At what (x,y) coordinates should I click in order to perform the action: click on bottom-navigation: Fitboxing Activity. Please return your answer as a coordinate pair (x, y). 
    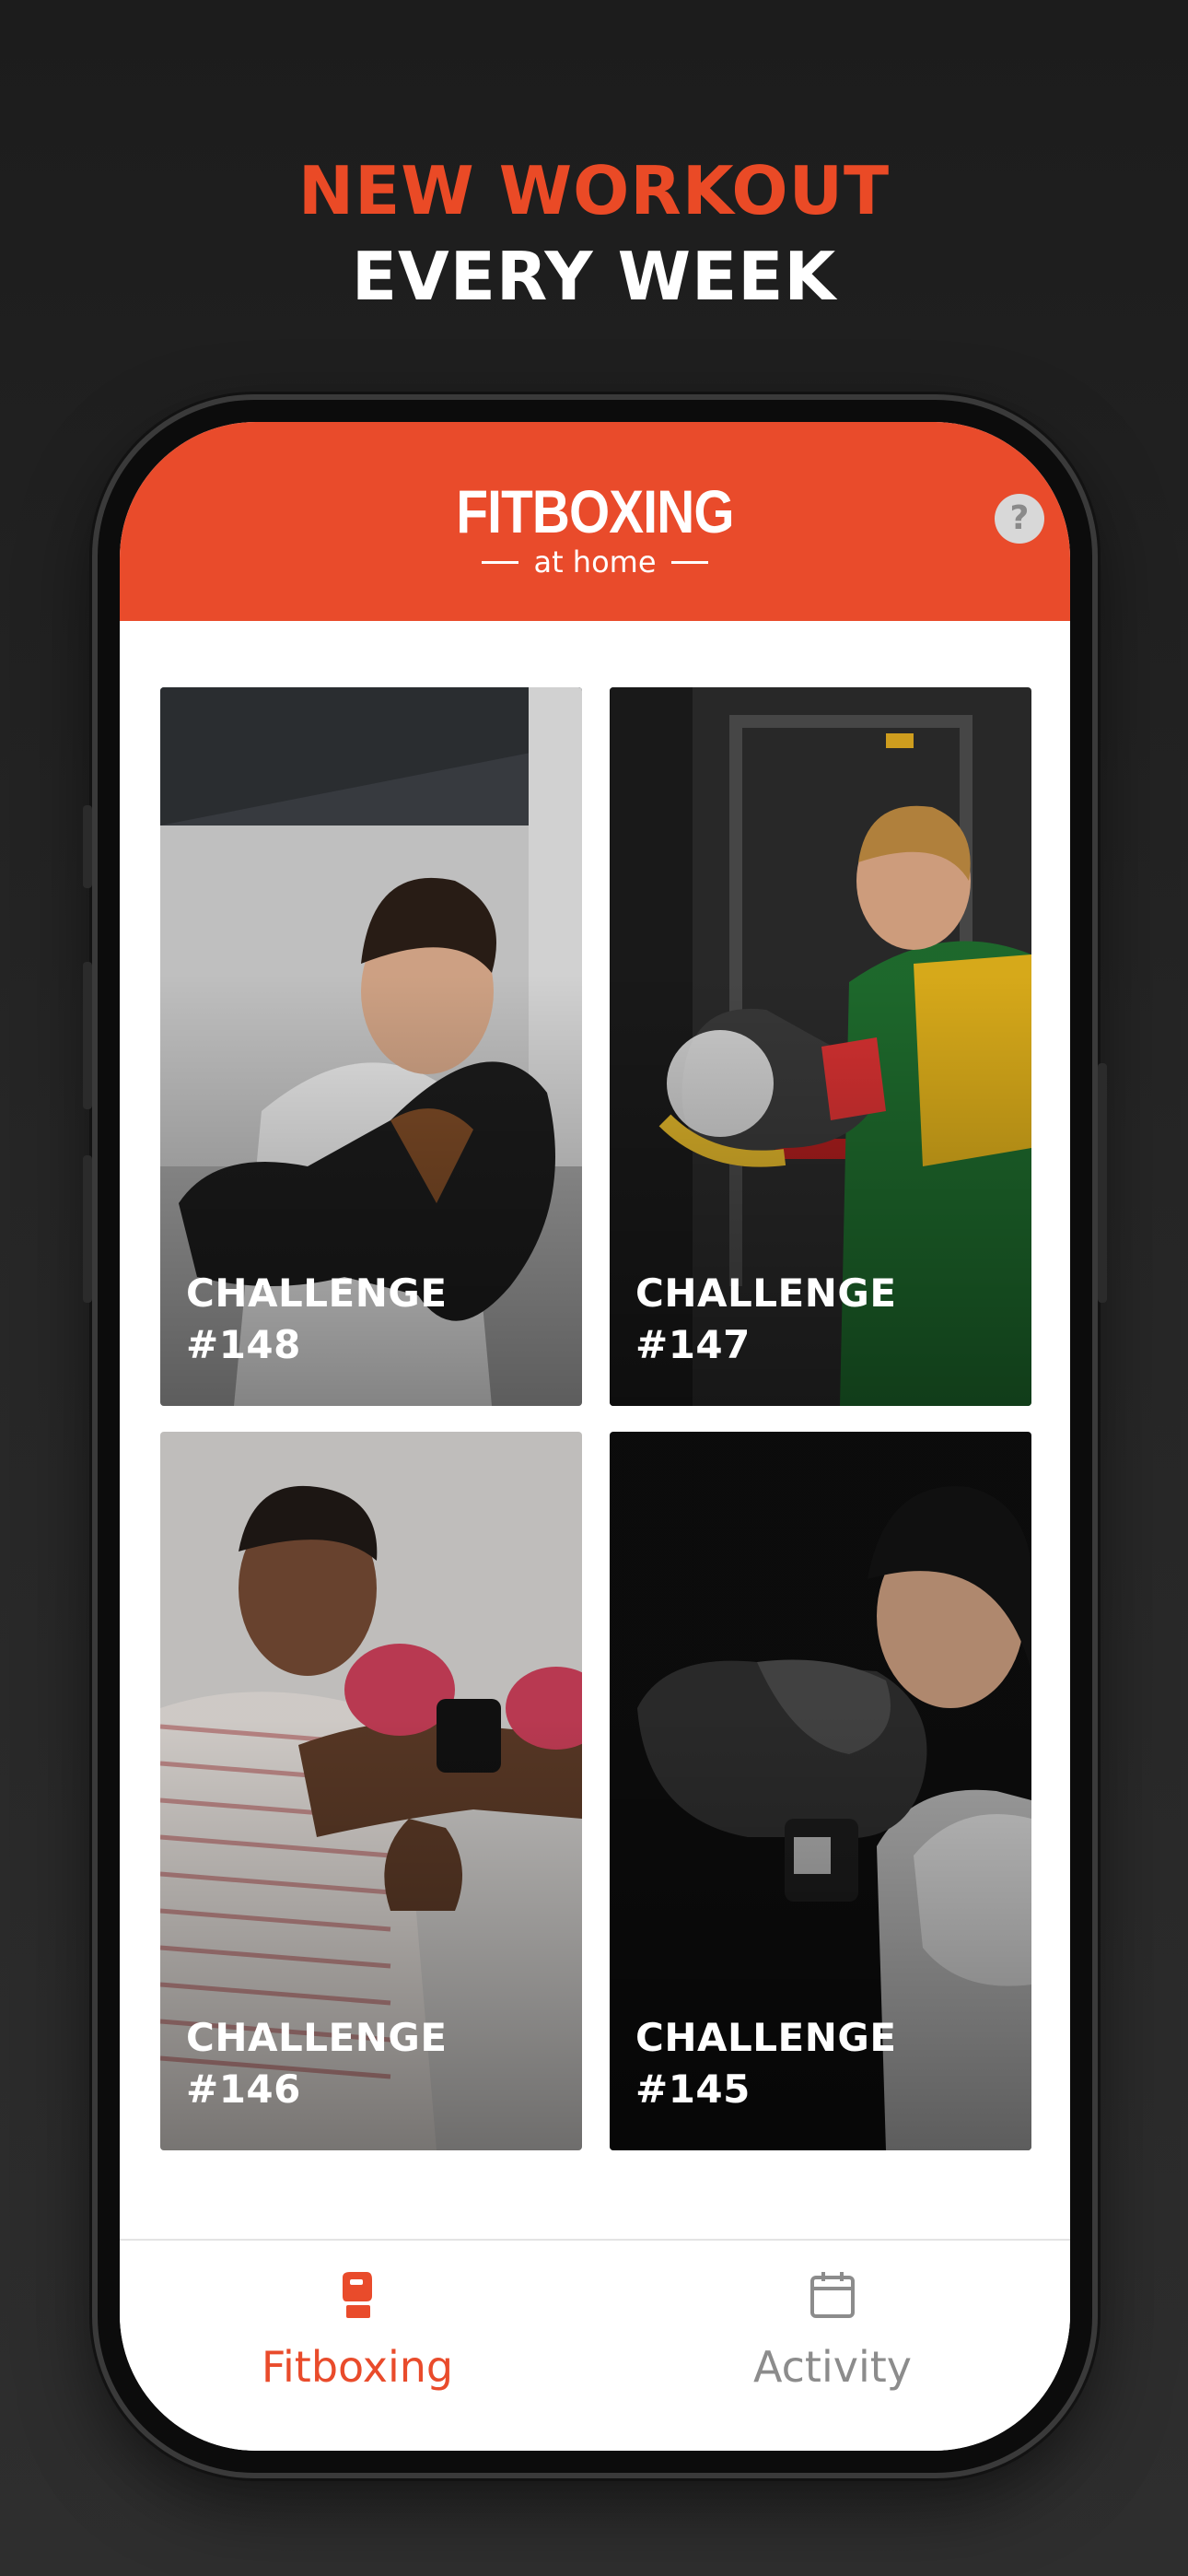
    Looking at the image, I should click on (595, 2345).